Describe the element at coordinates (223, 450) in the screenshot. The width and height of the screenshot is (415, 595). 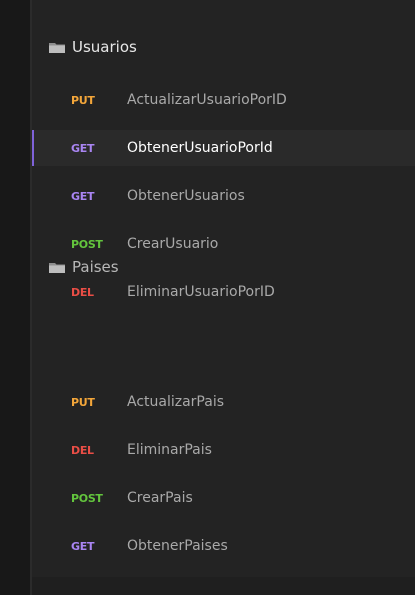
I see `request-item: DEL EliminarPais` at that location.